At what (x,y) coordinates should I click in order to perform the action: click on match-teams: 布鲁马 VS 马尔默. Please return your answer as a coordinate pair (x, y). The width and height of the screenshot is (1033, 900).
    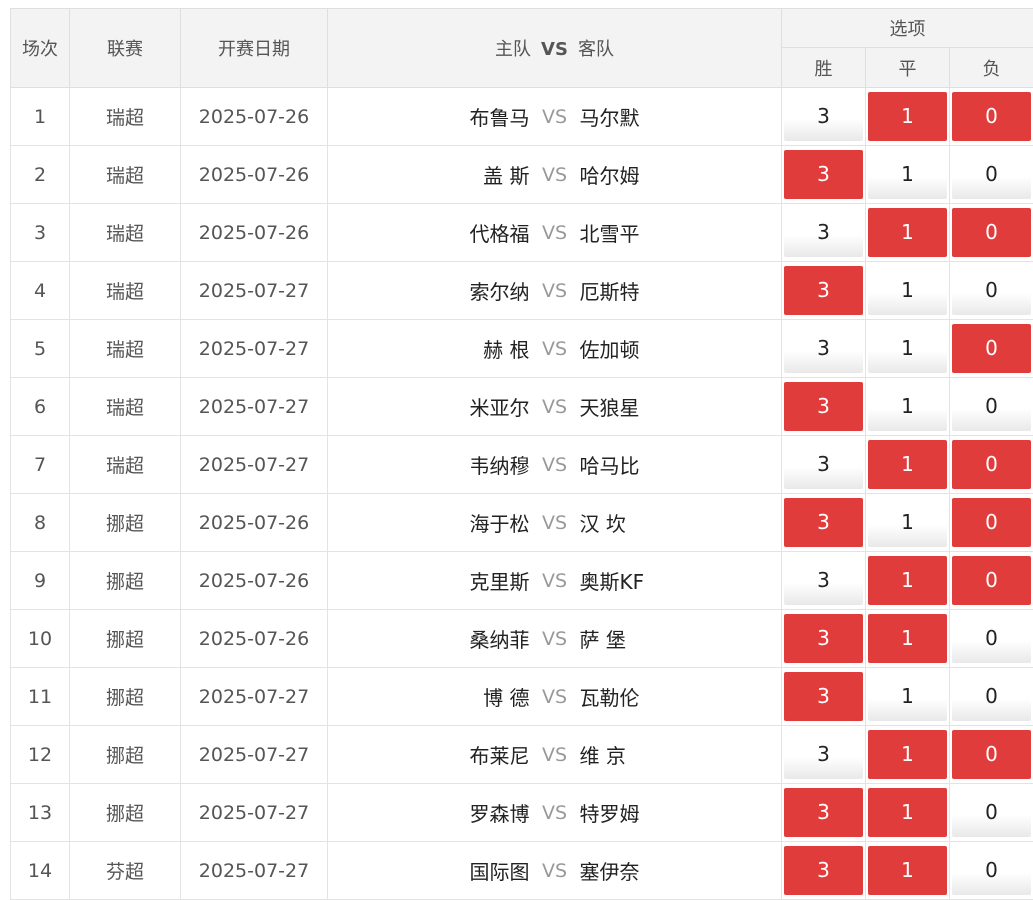
    Looking at the image, I should click on (555, 117).